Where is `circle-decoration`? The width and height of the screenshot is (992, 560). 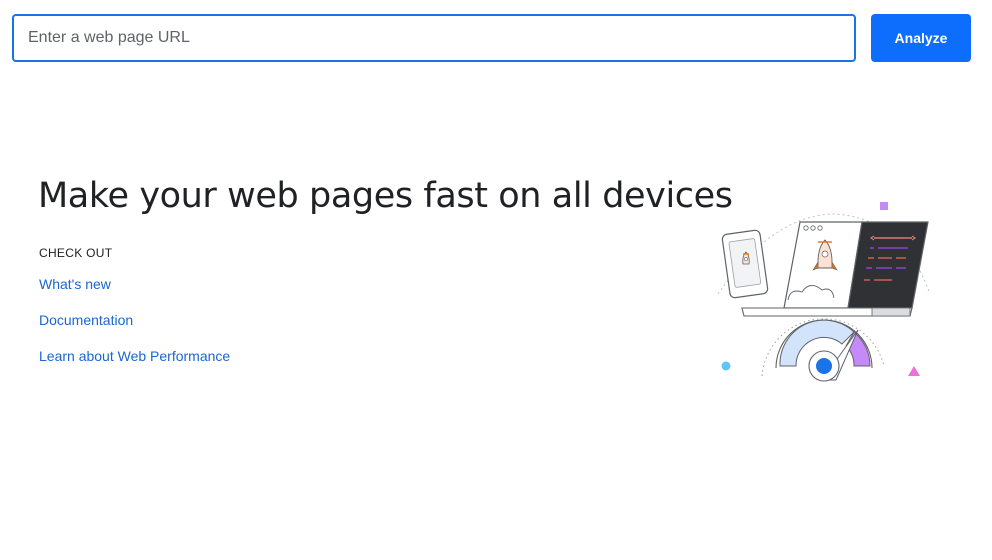
circle-decoration is located at coordinates (726, 366).